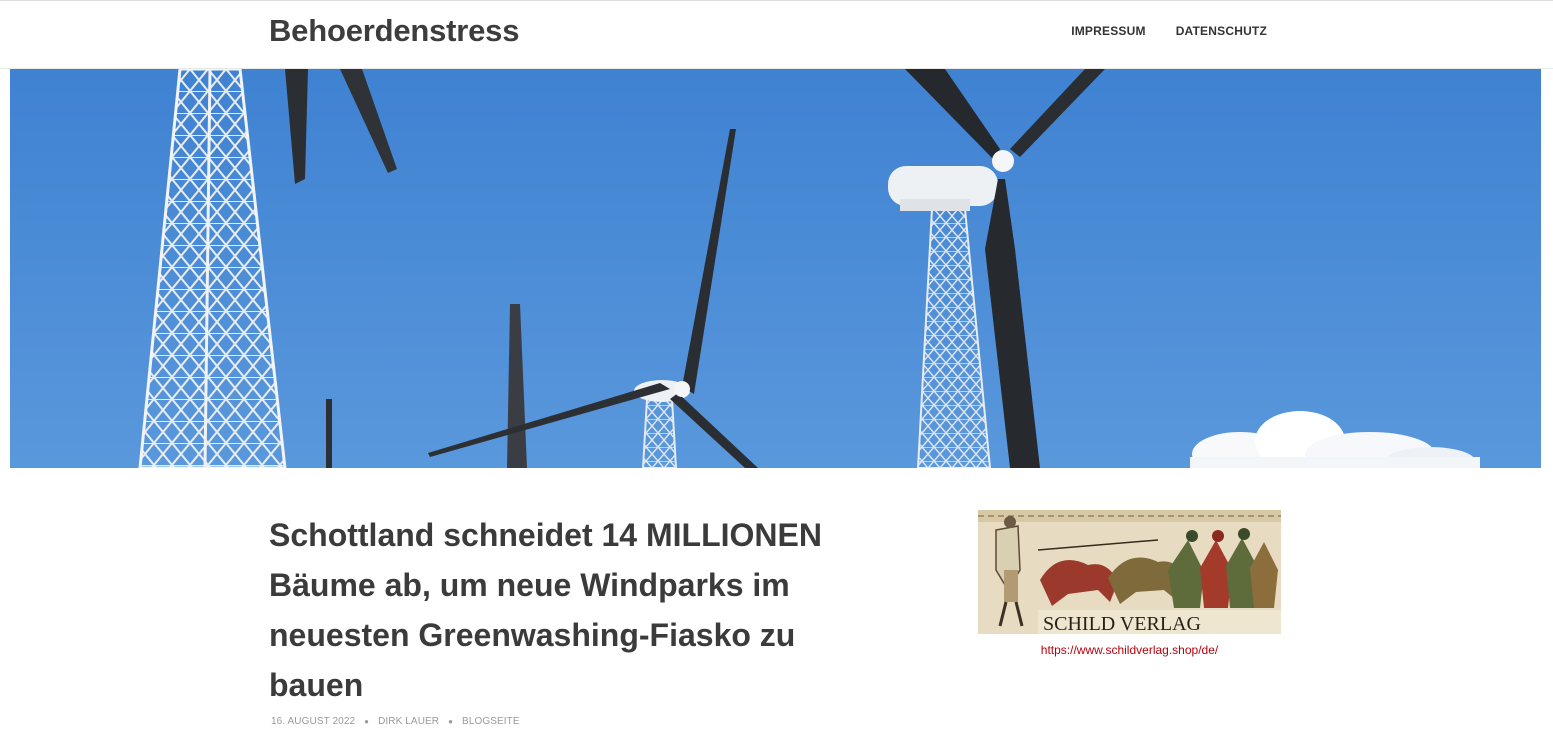  What do you see at coordinates (491, 721) in the screenshot?
I see `post-category-link: BLOGSEITE` at bounding box center [491, 721].